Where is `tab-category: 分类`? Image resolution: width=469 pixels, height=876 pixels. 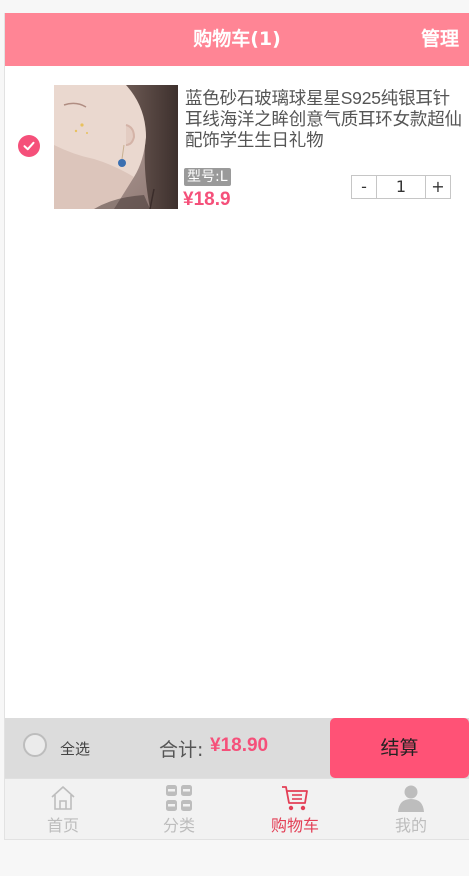 tab-category: 分类 is located at coordinates (179, 809).